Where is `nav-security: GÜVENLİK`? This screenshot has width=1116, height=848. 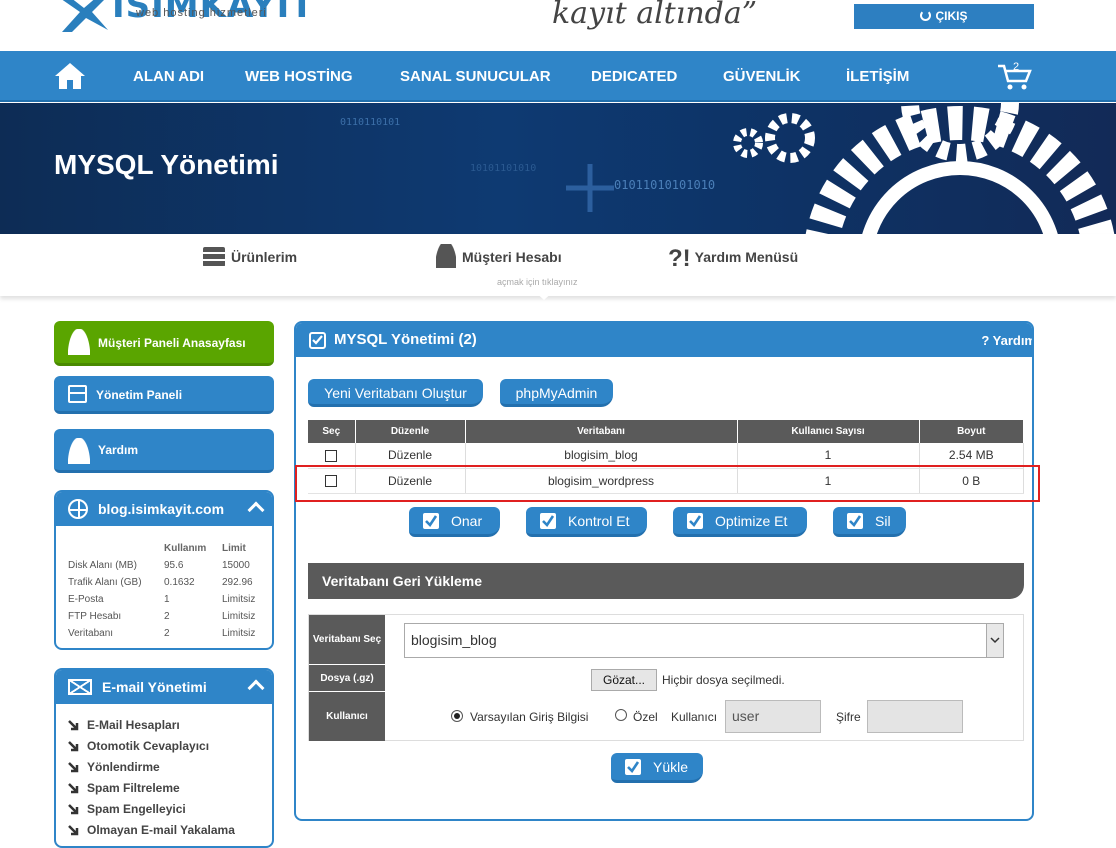
nav-security: GÜVENLİK is located at coordinates (762, 76).